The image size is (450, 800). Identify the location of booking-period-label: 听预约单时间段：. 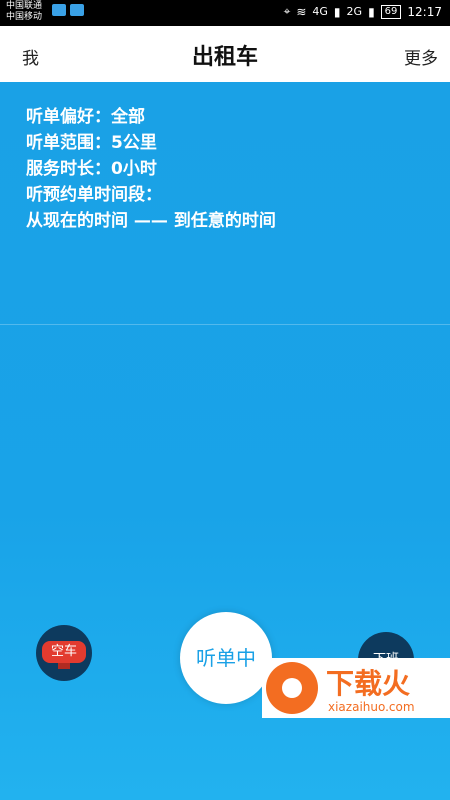
(94, 195).